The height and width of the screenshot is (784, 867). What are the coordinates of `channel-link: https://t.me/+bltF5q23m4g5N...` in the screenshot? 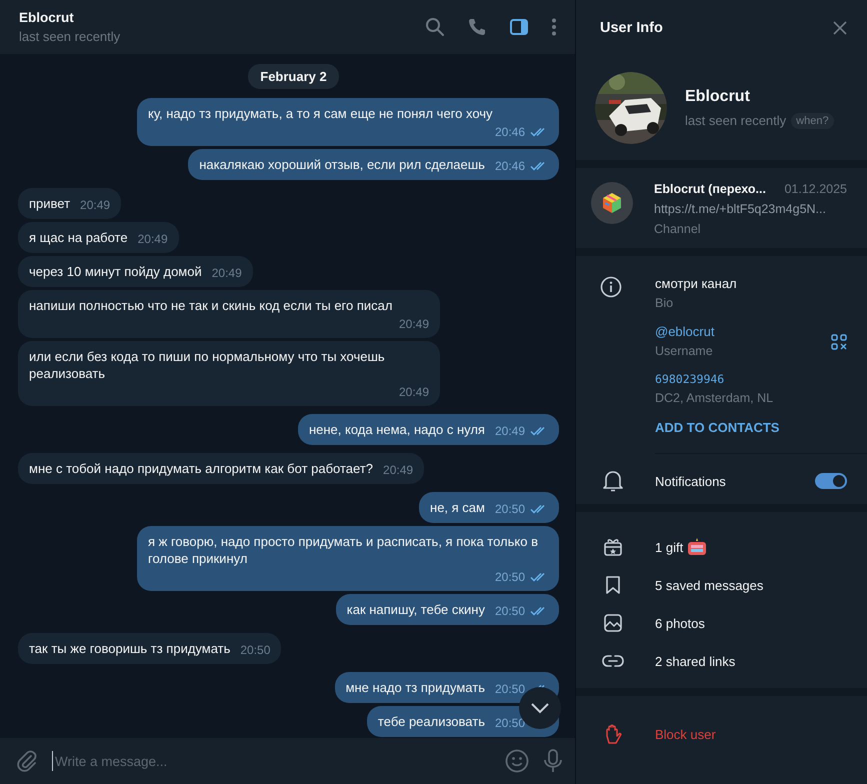 It's located at (750, 209).